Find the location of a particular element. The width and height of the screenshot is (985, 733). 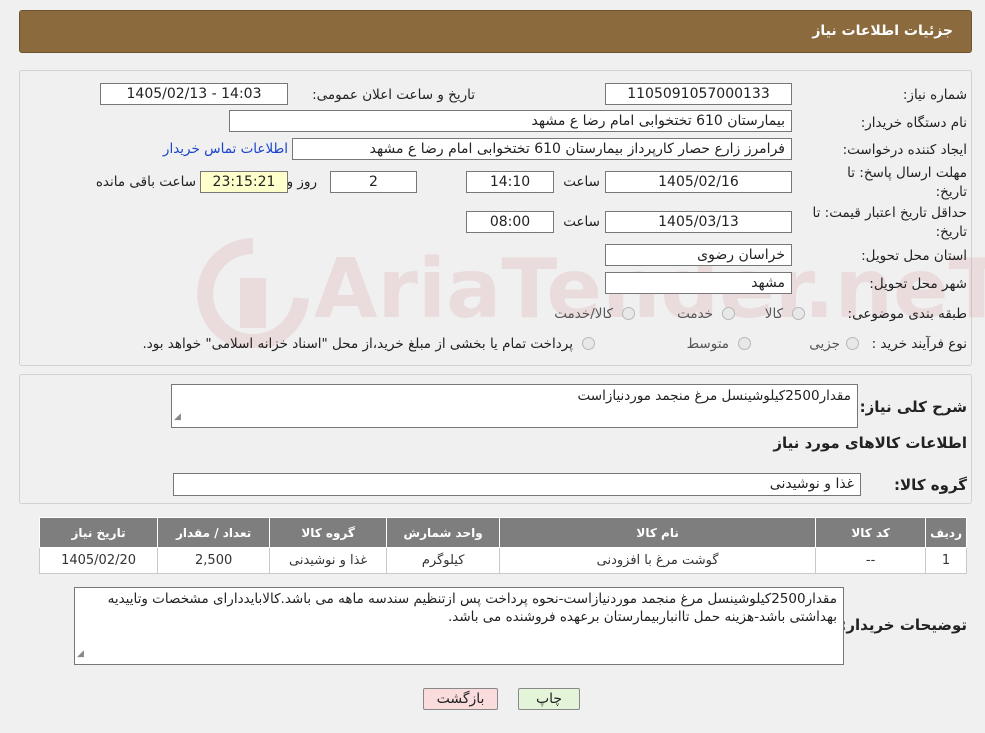

cell-unit: کیلوگرم is located at coordinates (443, 560).